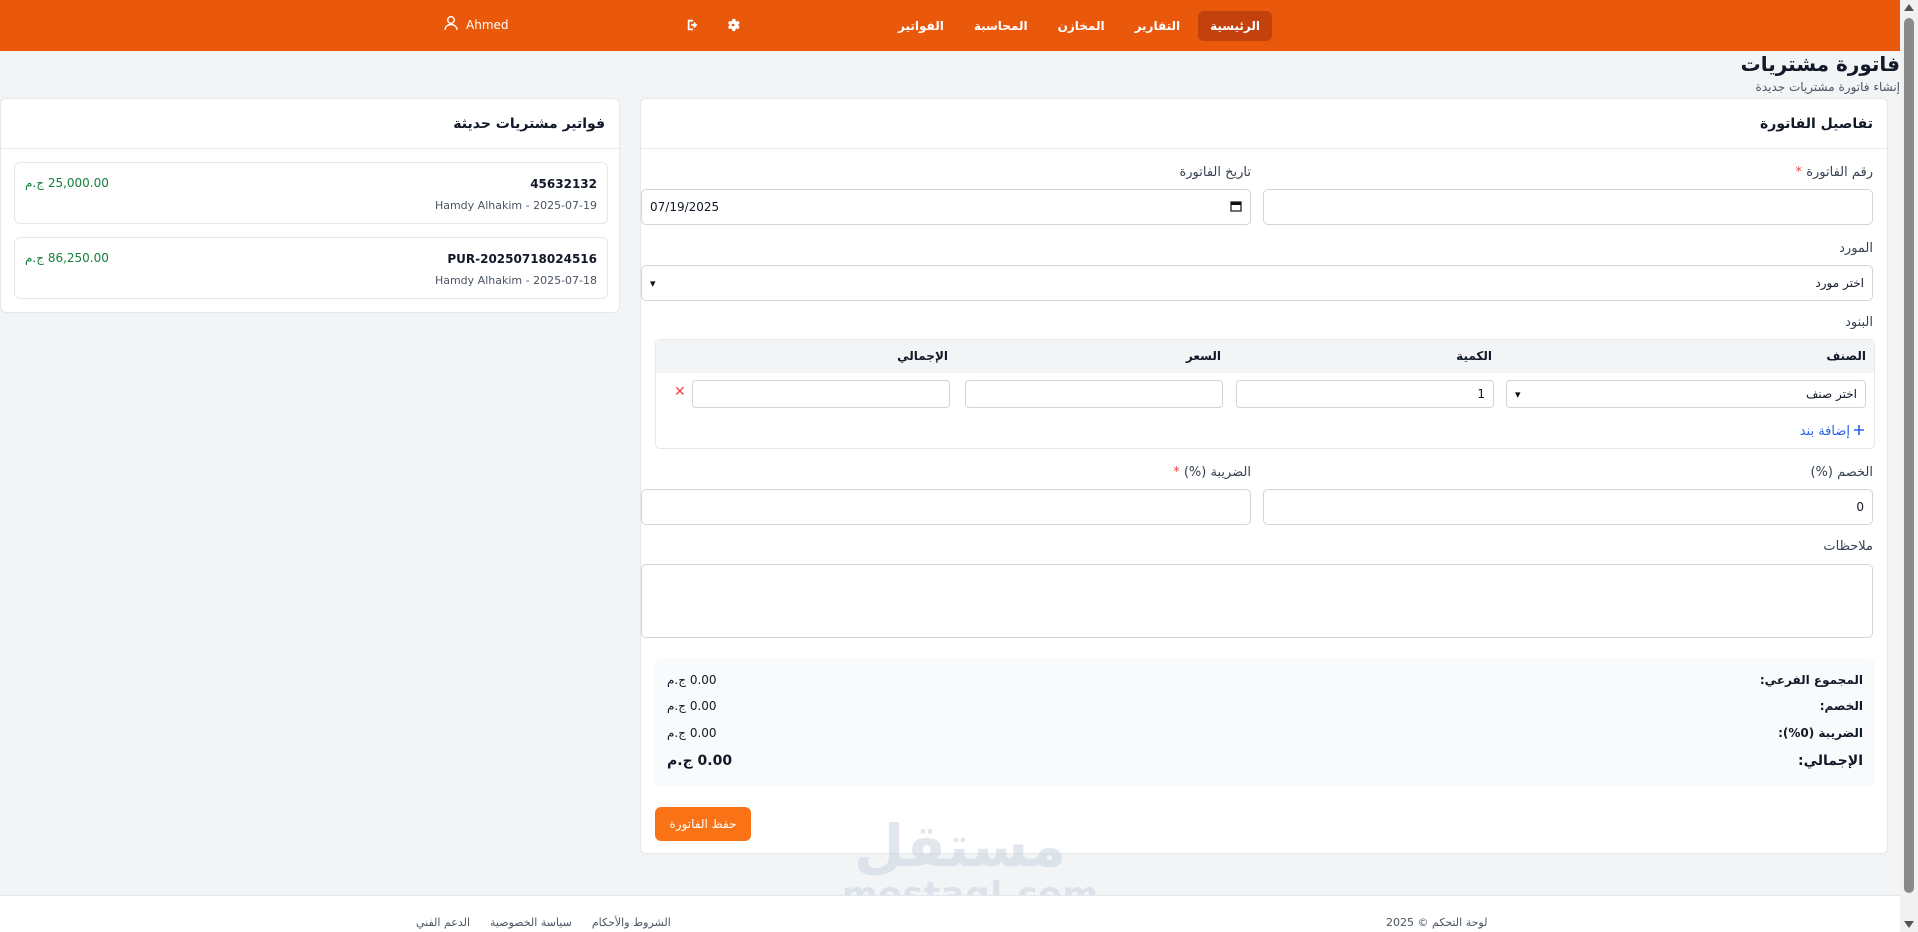 The width and height of the screenshot is (1918, 932). Describe the element at coordinates (487, 24) in the screenshot. I see `user-name: Ahmed` at that location.